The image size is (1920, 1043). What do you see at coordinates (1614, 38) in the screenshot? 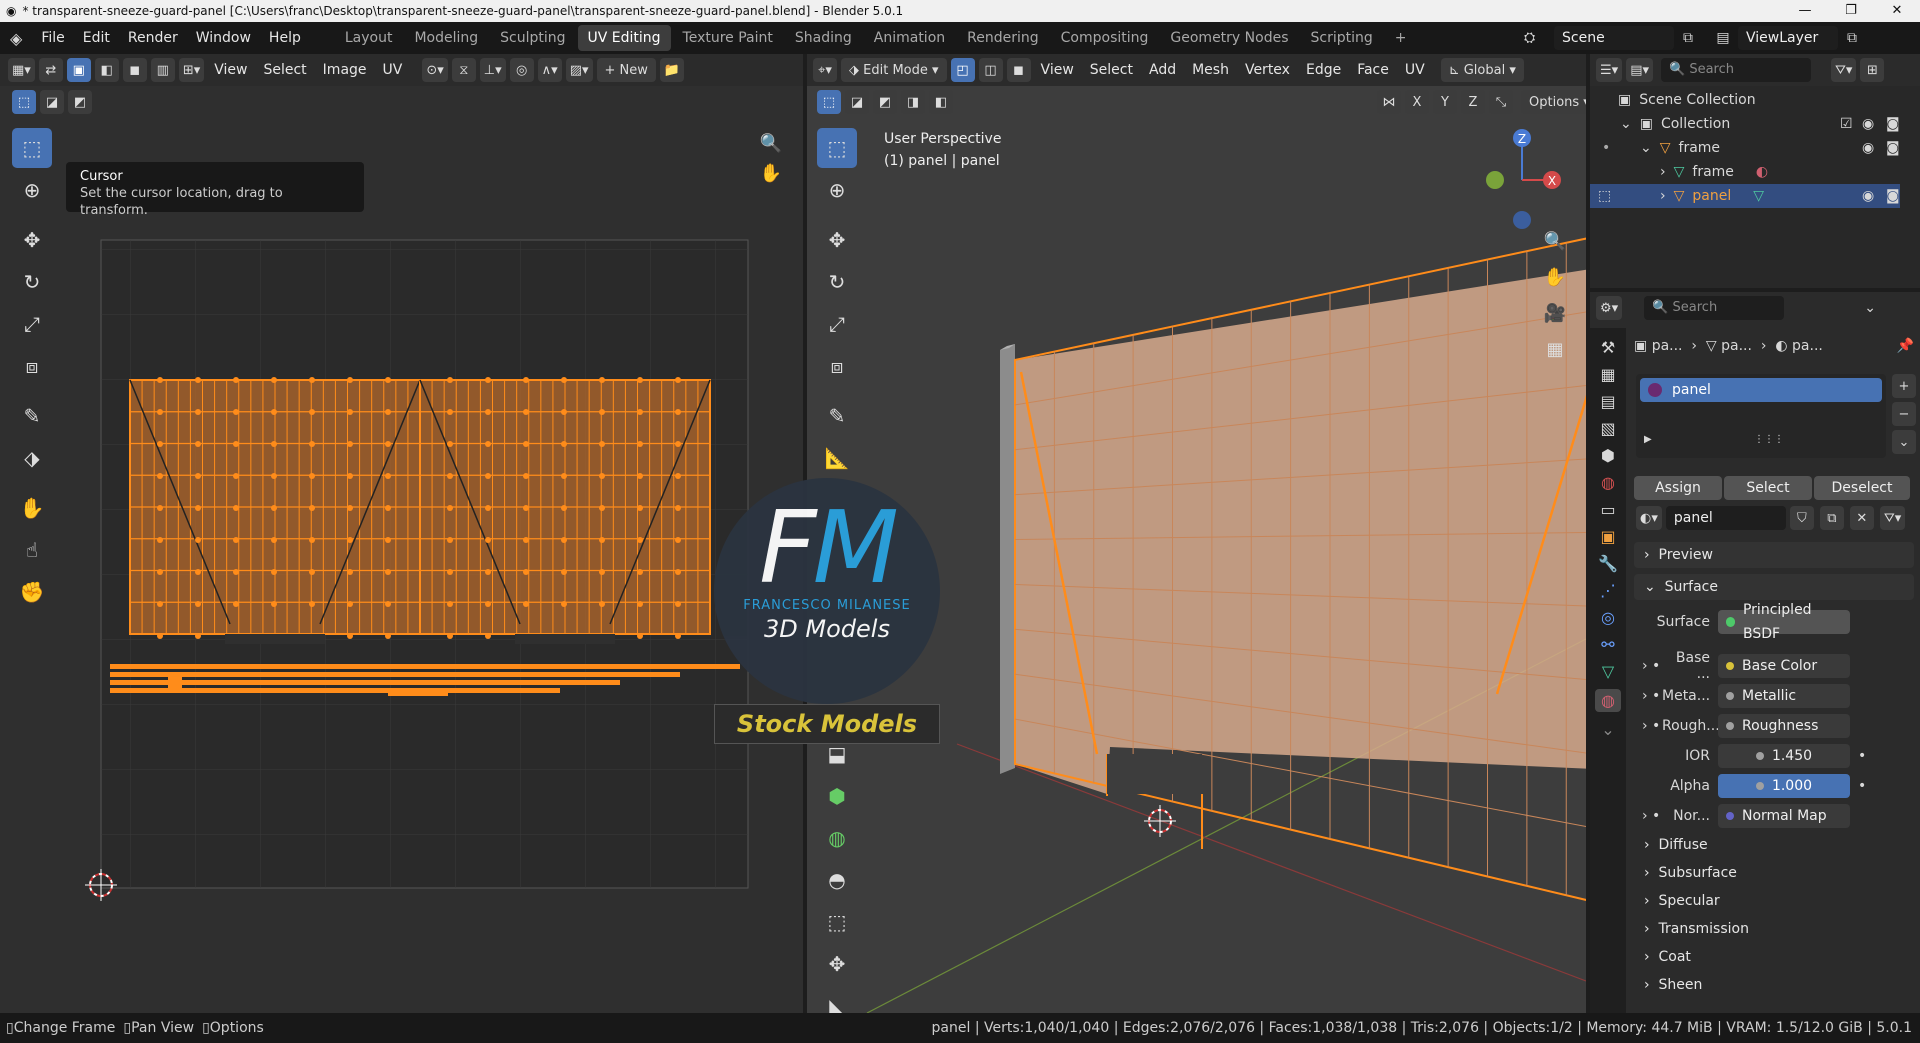
I see `scene-selector: Scene` at bounding box center [1614, 38].